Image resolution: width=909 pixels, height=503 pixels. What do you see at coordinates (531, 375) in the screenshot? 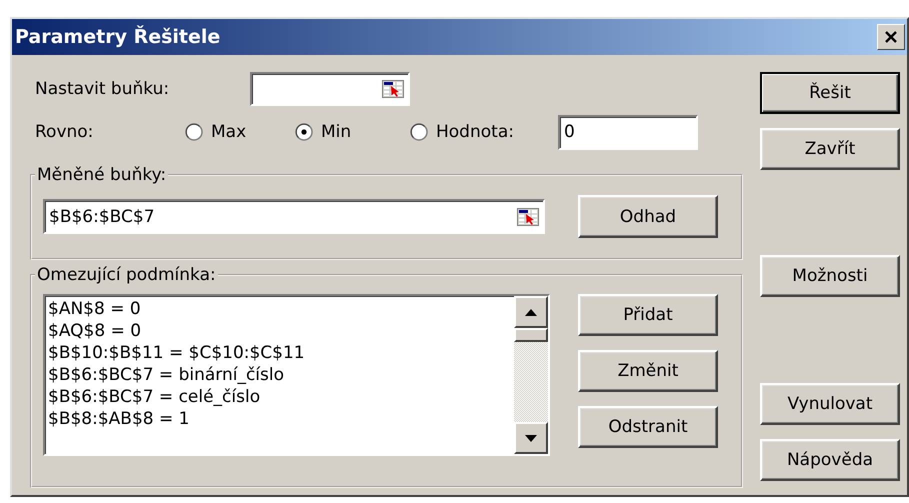
I see `scrollbar` at bounding box center [531, 375].